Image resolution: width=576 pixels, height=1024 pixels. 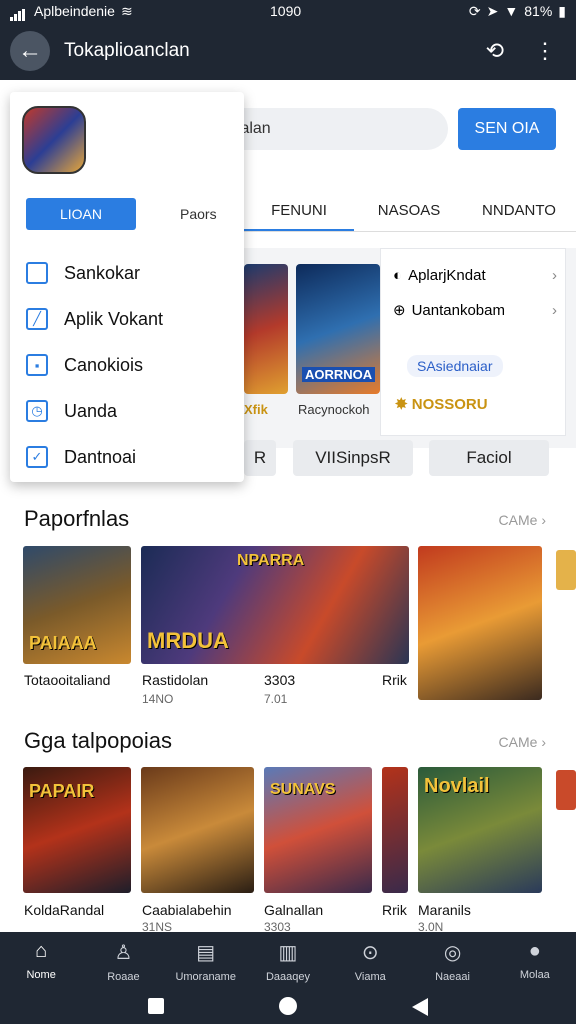 What do you see at coordinates (256, 409) in the screenshot?
I see `banner-label-1: Xfik` at bounding box center [256, 409].